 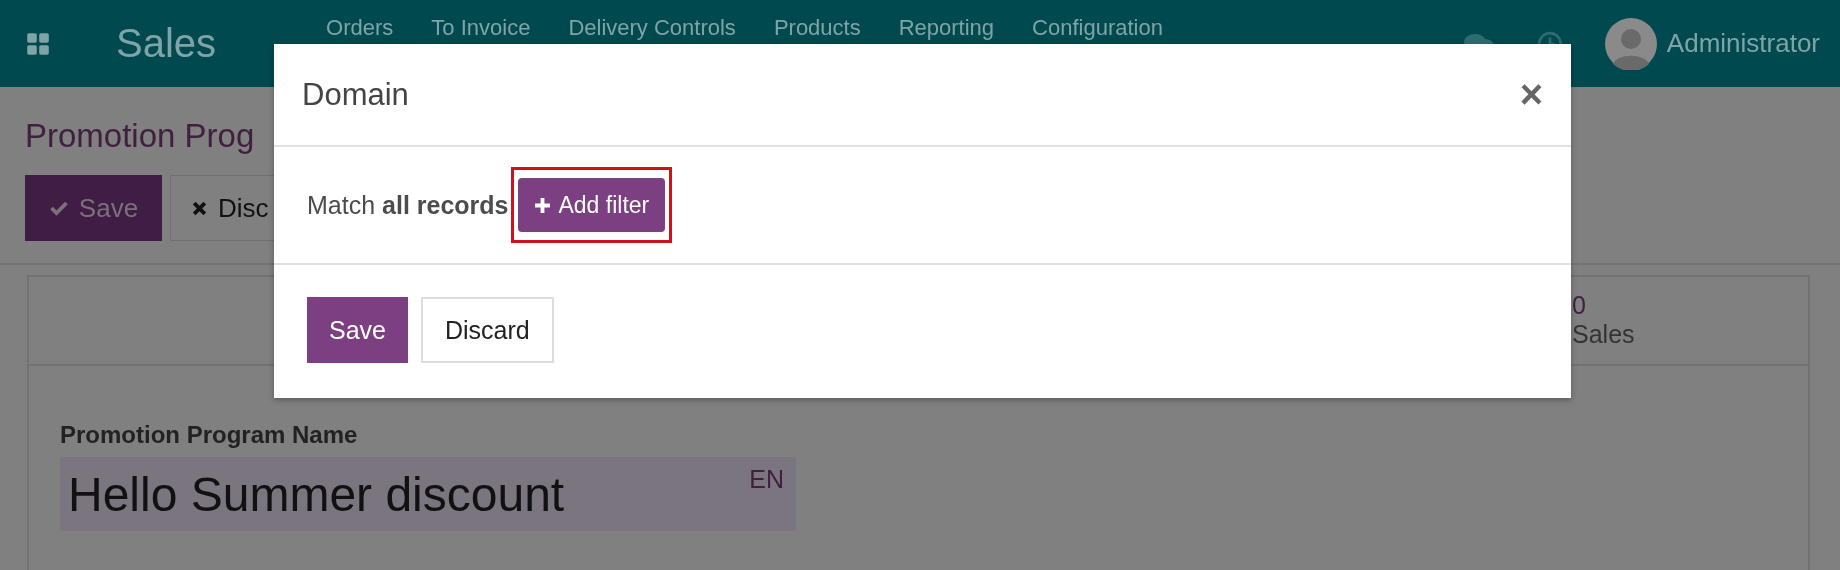 I want to click on menu-item: Orders, so click(x=360, y=28).